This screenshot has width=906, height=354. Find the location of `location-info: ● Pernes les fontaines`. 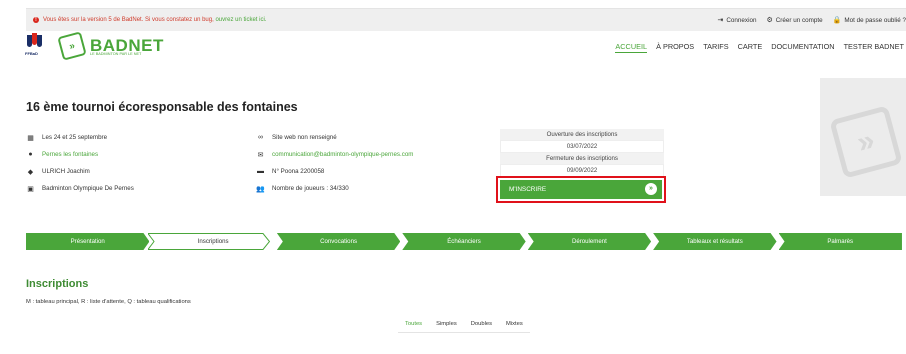

location-info: ● Pernes les fontaines is located at coordinates (62, 154).